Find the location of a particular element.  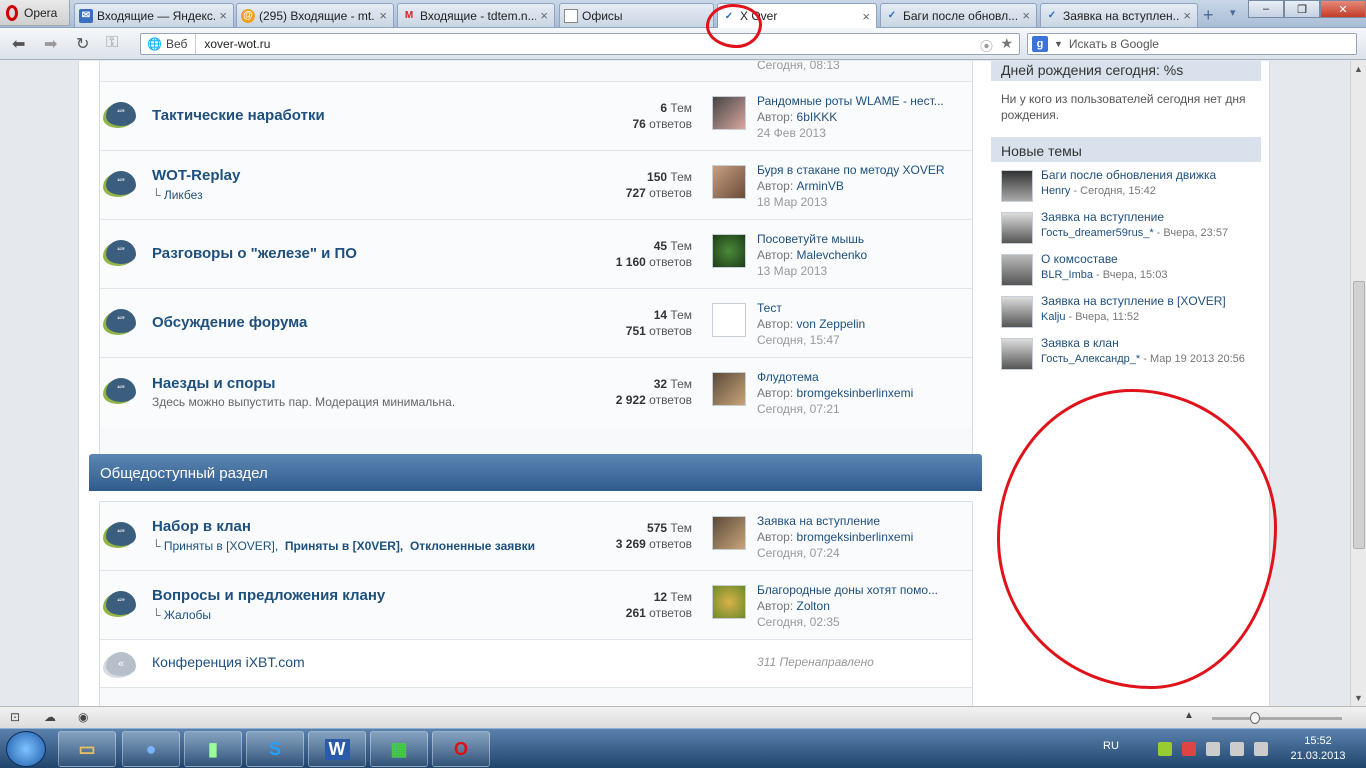

maximize-button: ❐ is located at coordinates (1302, 9).